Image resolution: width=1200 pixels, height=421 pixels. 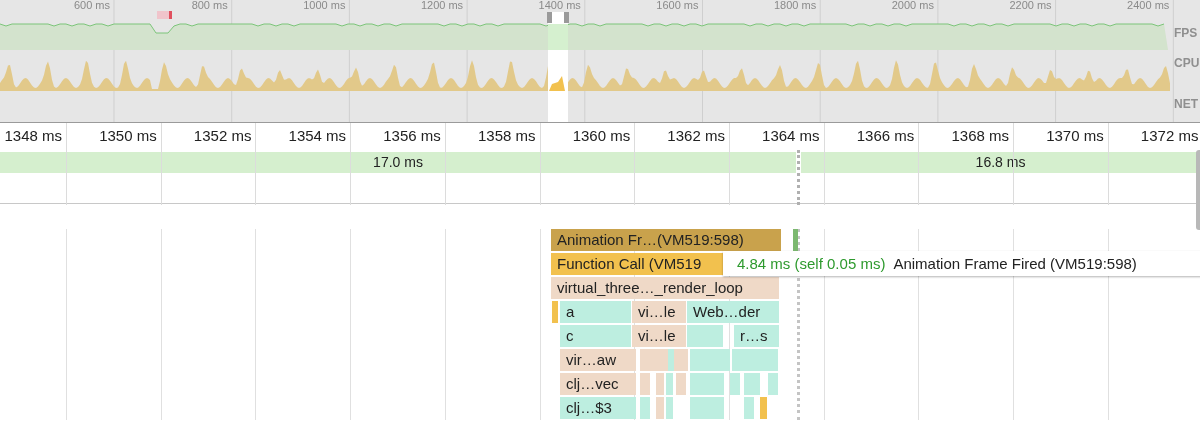 What do you see at coordinates (1187, 63) in the screenshot?
I see `track-label: CPU` at bounding box center [1187, 63].